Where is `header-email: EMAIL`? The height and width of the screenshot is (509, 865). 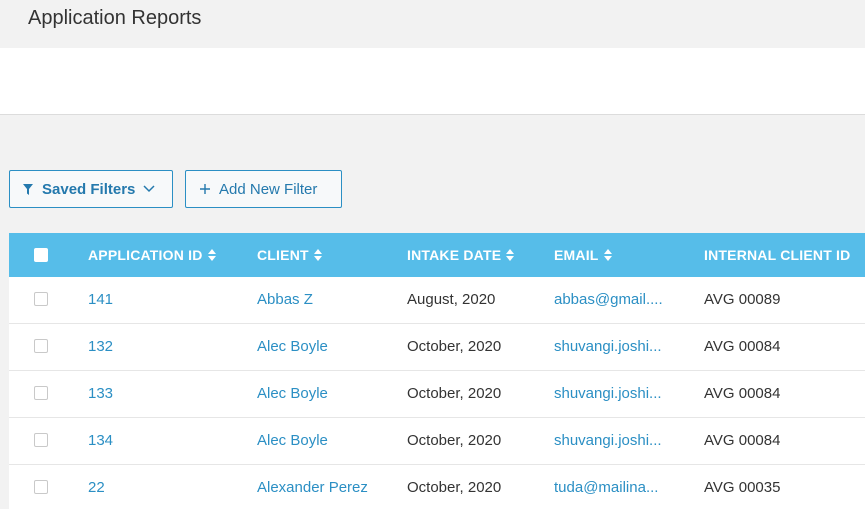 header-email: EMAIL is located at coordinates (614, 255).